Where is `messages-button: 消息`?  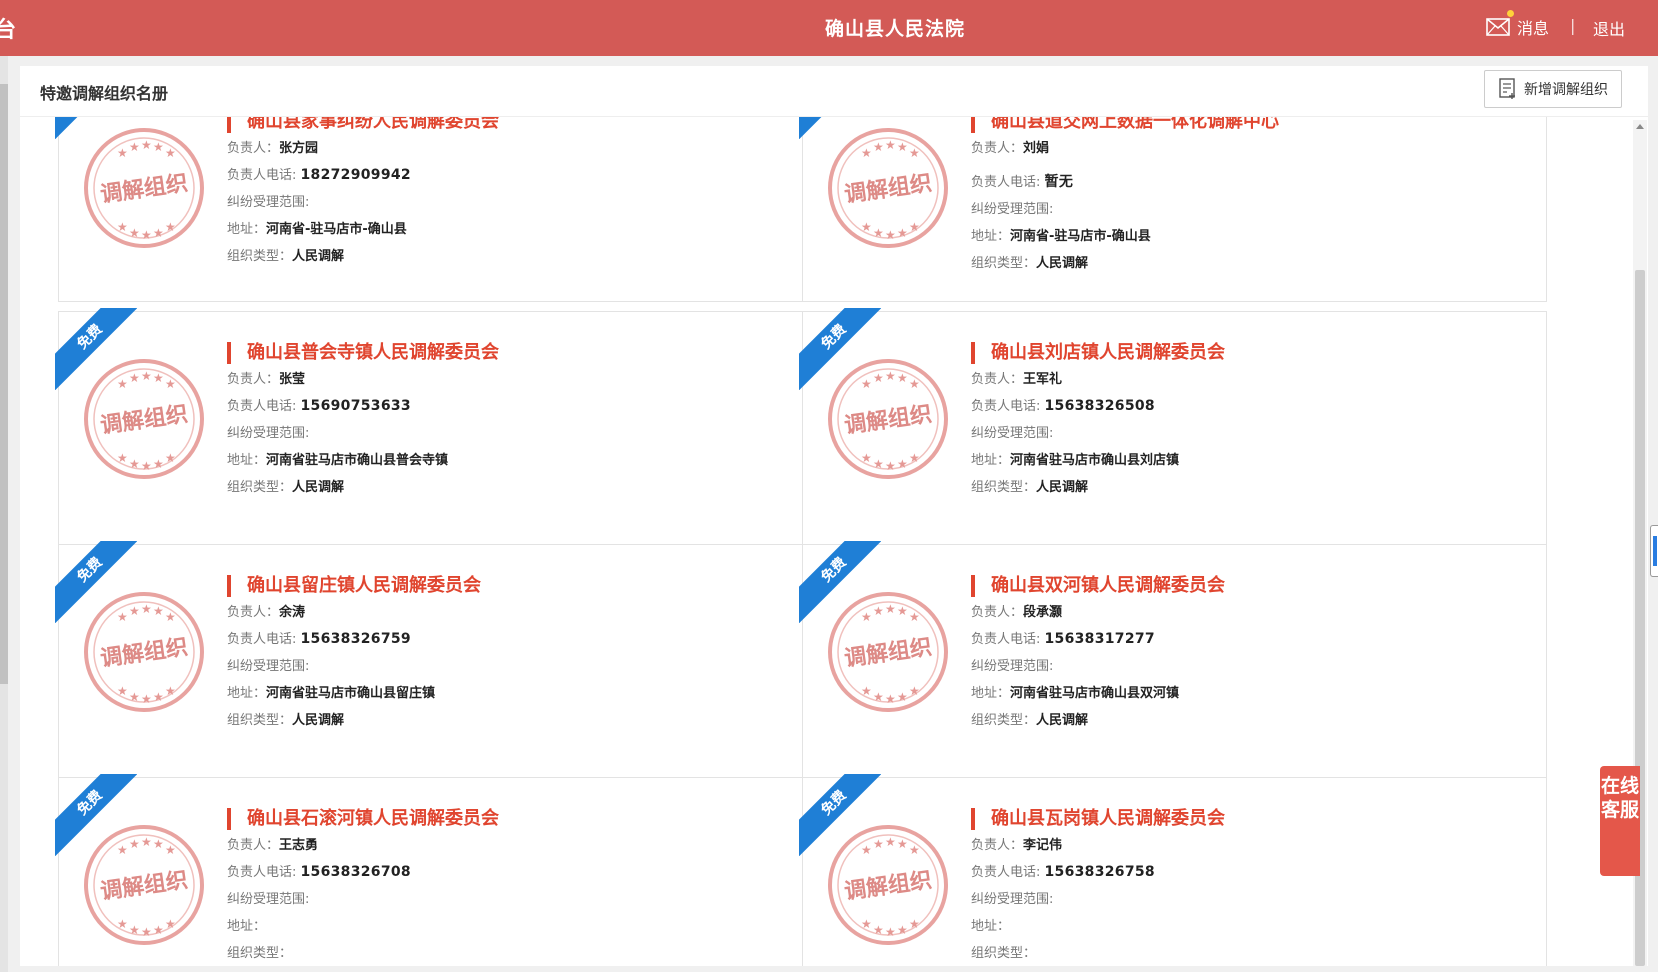 messages-button: 消息 is located at coordinates (1517, 24).